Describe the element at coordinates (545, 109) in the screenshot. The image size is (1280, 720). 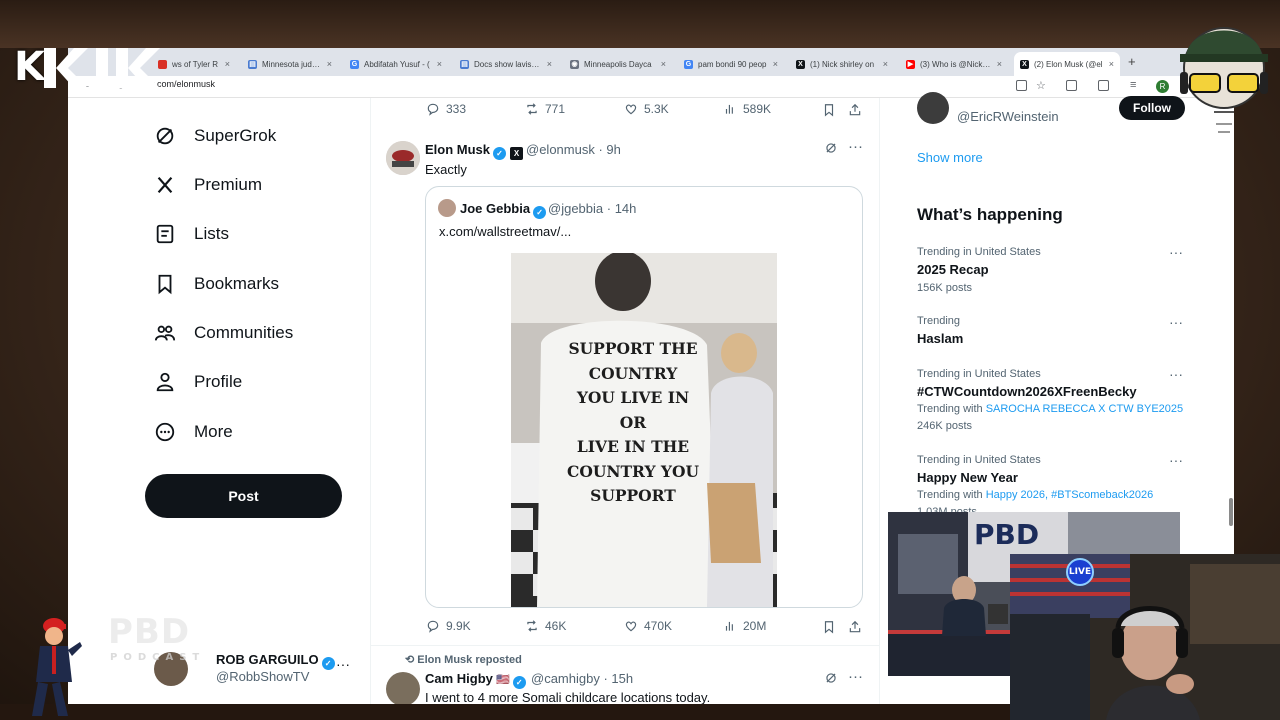
I see `repost-button: 771` at that location.